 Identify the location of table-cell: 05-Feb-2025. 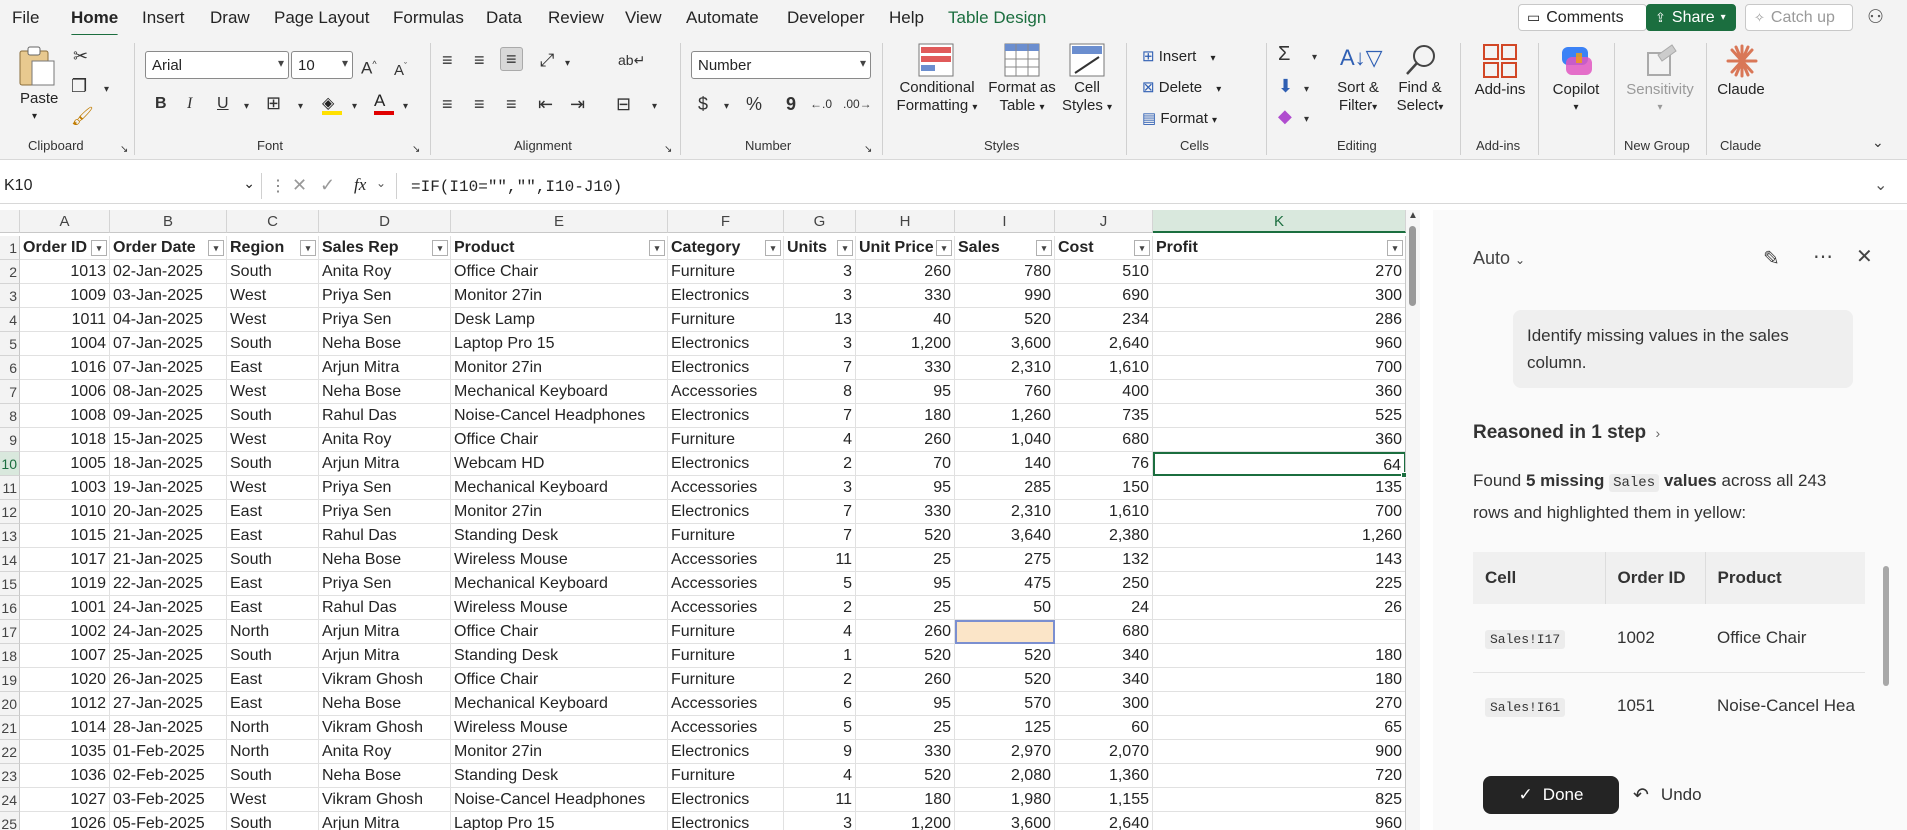
(168, 821).